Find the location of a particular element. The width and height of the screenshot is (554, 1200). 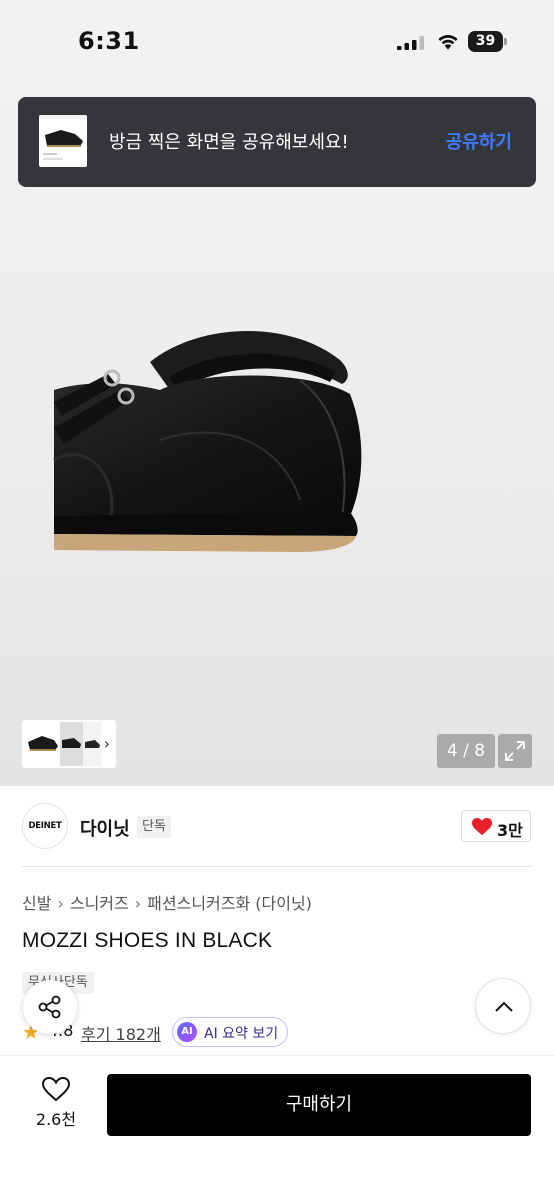

brand-logo: DEINET is located at coordinates (45, 826).